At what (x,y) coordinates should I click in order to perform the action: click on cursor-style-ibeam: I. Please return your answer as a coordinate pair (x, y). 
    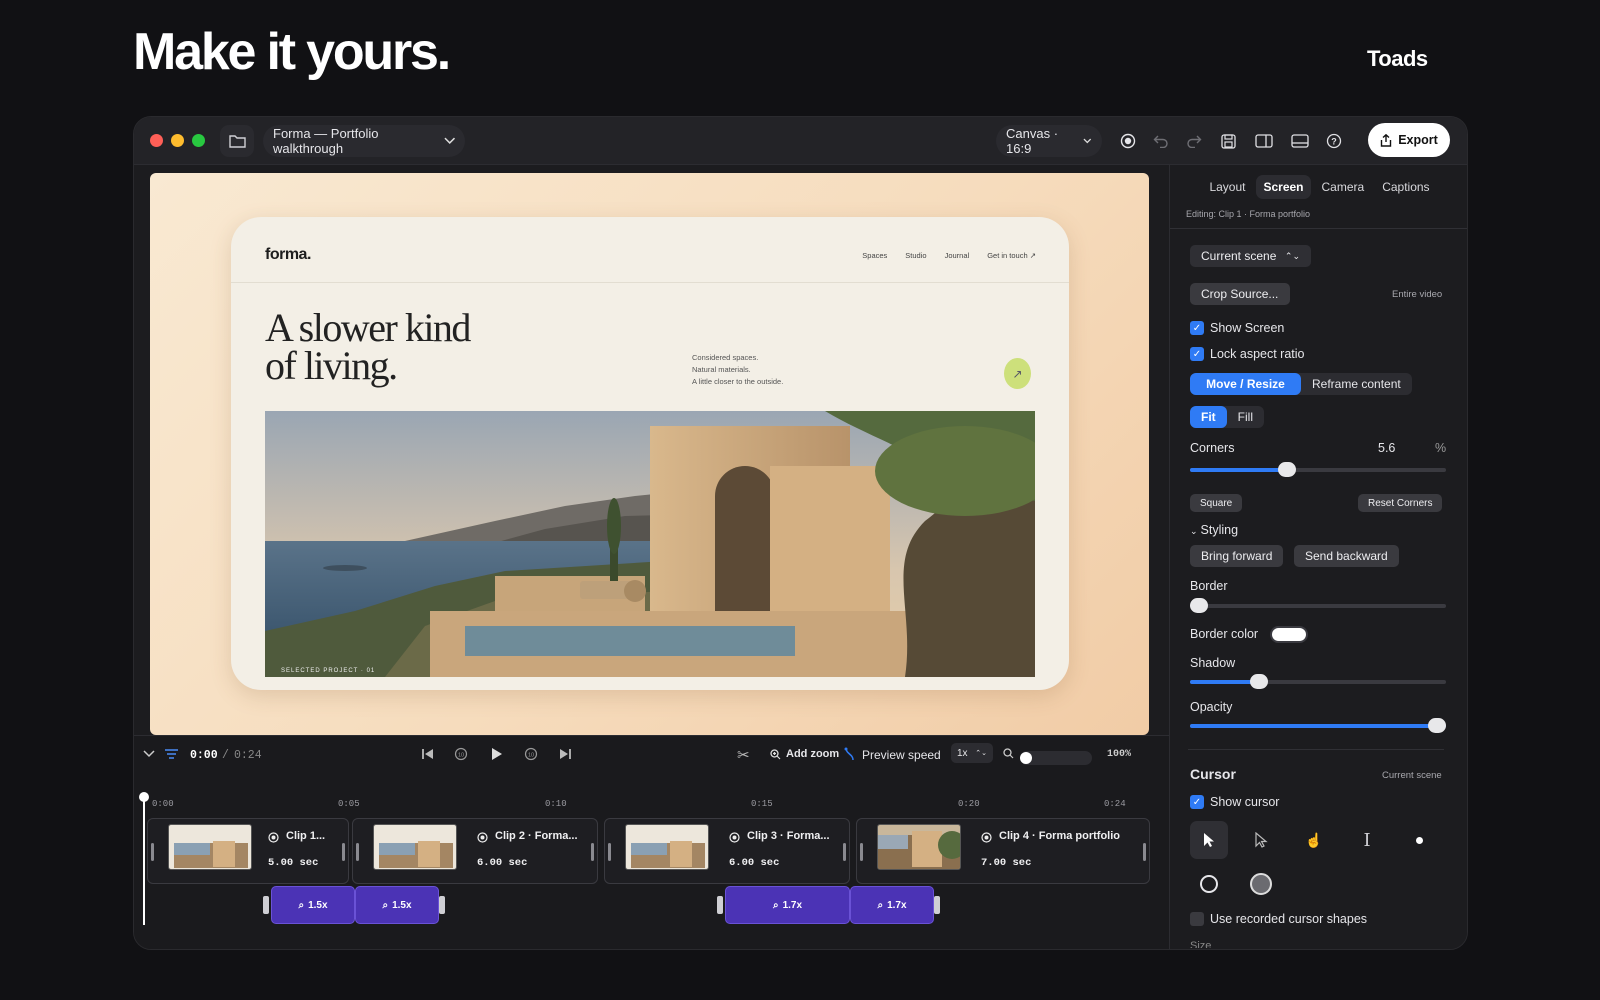
    Looking at the image, I should click on (1367, 840).